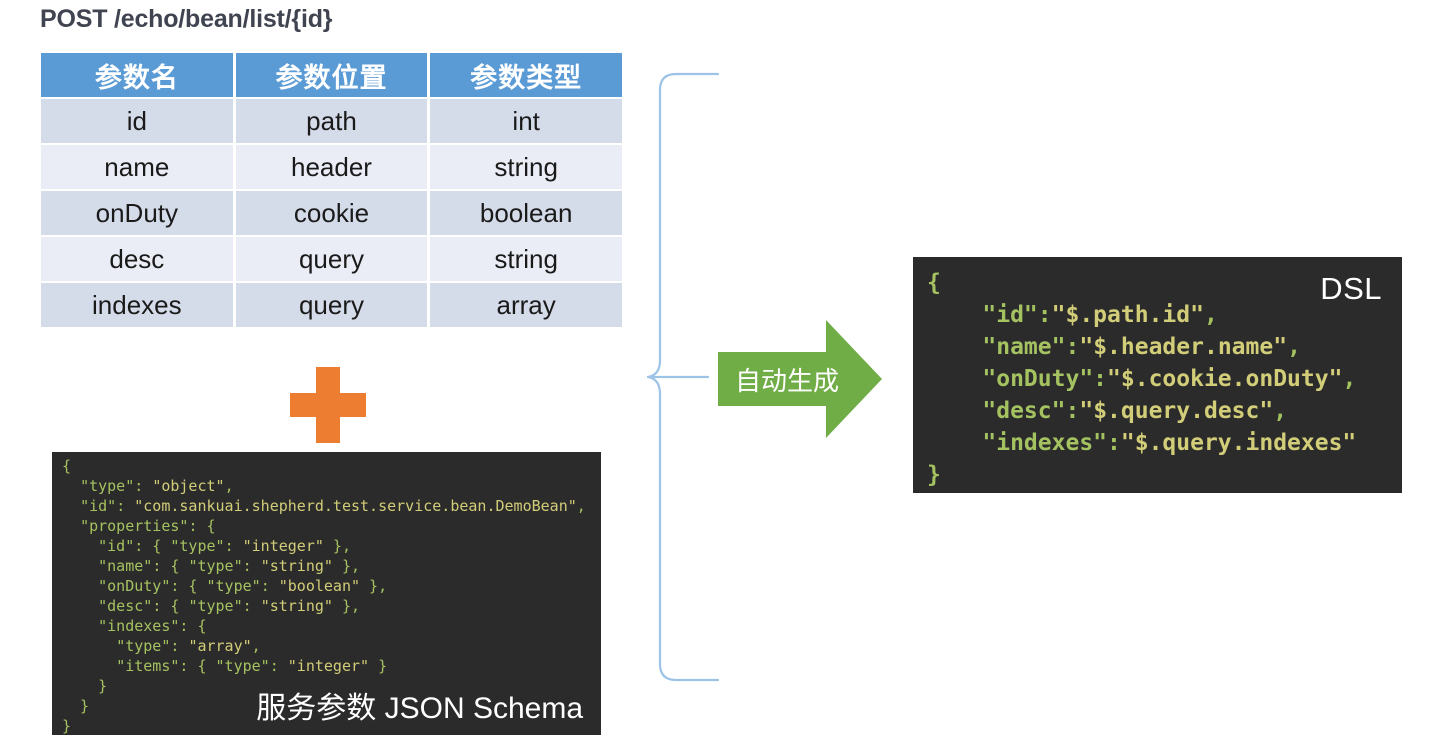  What do you see at coordinates (186, 19) in the screenshot?
I see `page-title: POST /echo/bean/list/{id}` at bounding box center [186, 19].